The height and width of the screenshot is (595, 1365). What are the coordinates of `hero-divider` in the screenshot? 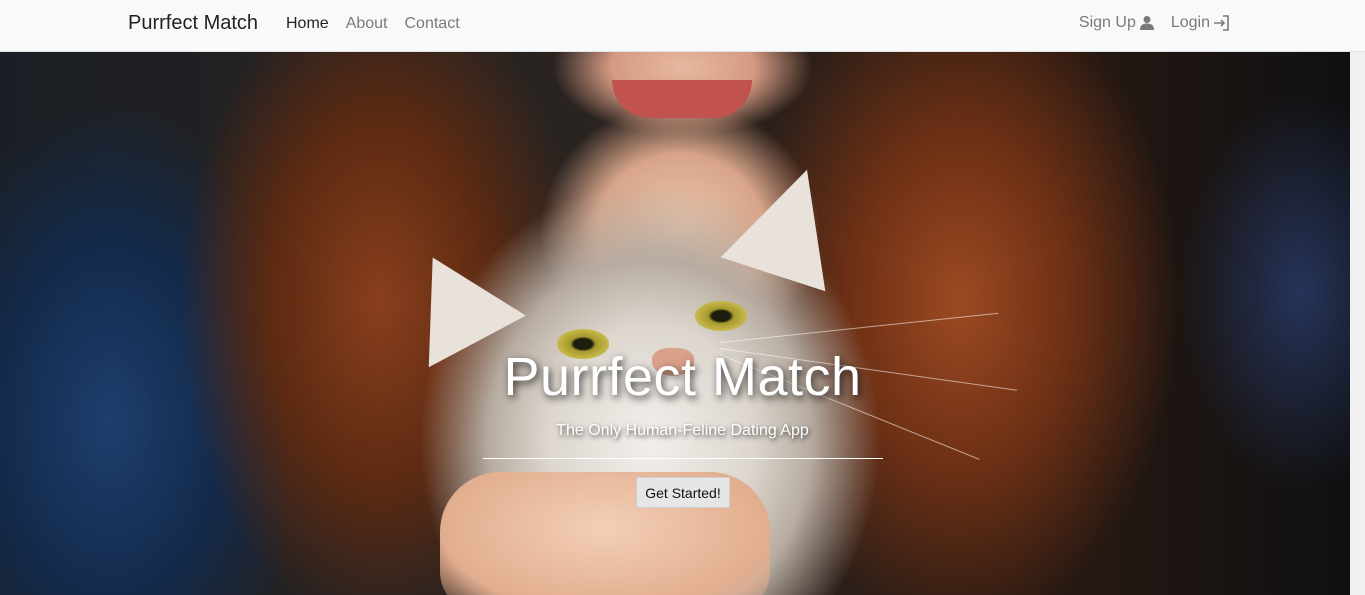 It's located at (683, 458).